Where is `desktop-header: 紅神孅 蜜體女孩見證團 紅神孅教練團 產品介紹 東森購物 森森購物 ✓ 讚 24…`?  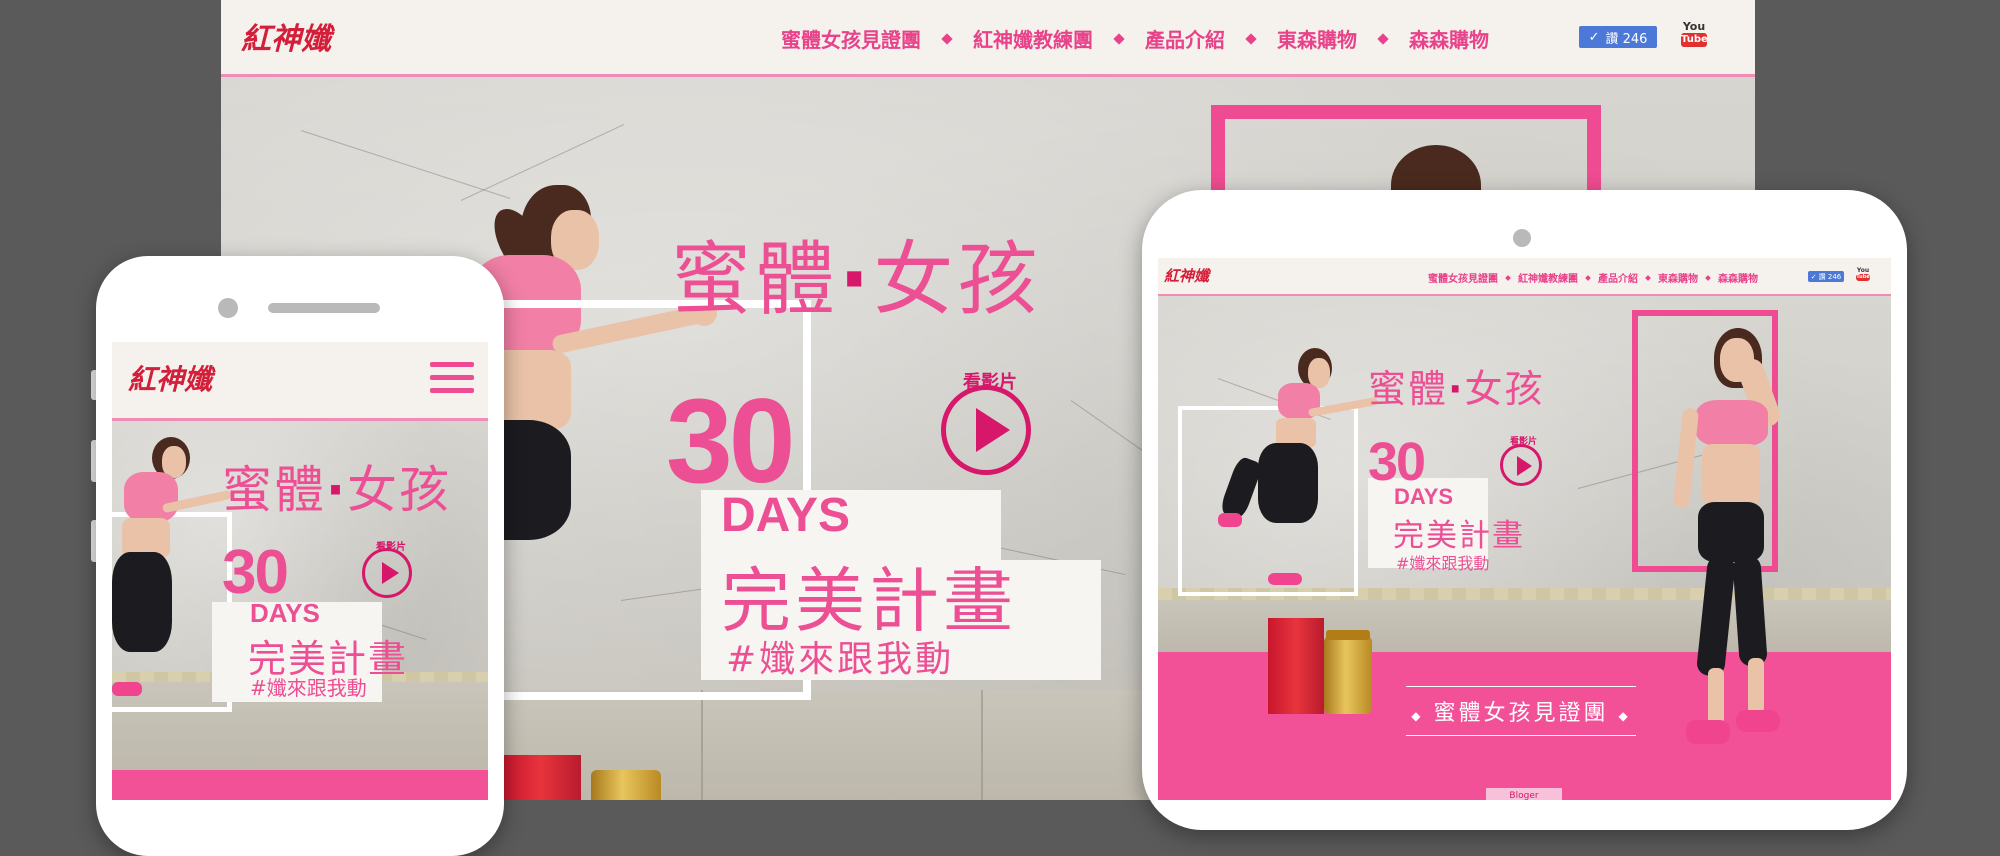
desktop-header: 紅神孅 蜜體女孩見證團 紅神孅教練團 產品介紹 東森購物 森森購物 ✓ 讚 24… is located at coordinates (988, 38).